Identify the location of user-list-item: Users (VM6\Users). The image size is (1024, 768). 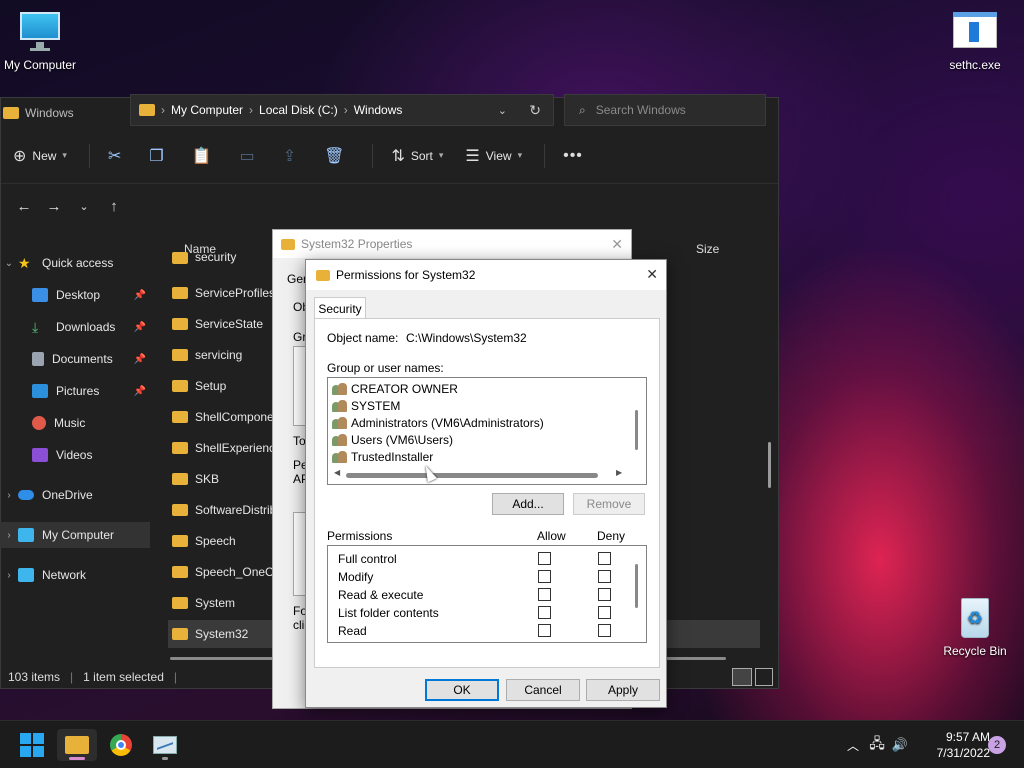
(392, 439).